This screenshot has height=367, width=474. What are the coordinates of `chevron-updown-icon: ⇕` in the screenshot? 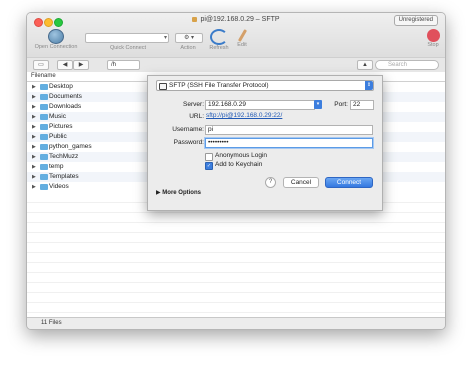 It's located at (369, 85).